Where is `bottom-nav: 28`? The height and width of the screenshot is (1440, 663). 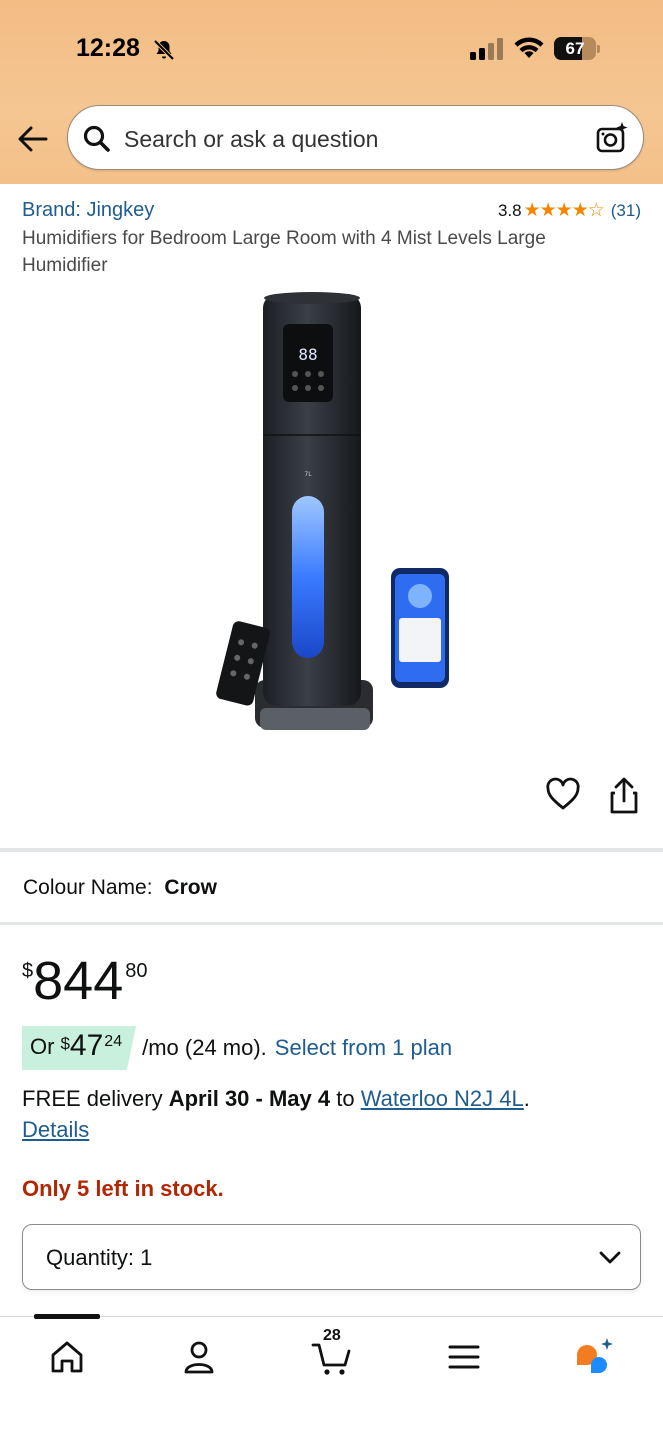 bottom-nav: 28 is located at coordinates (331, 1377).